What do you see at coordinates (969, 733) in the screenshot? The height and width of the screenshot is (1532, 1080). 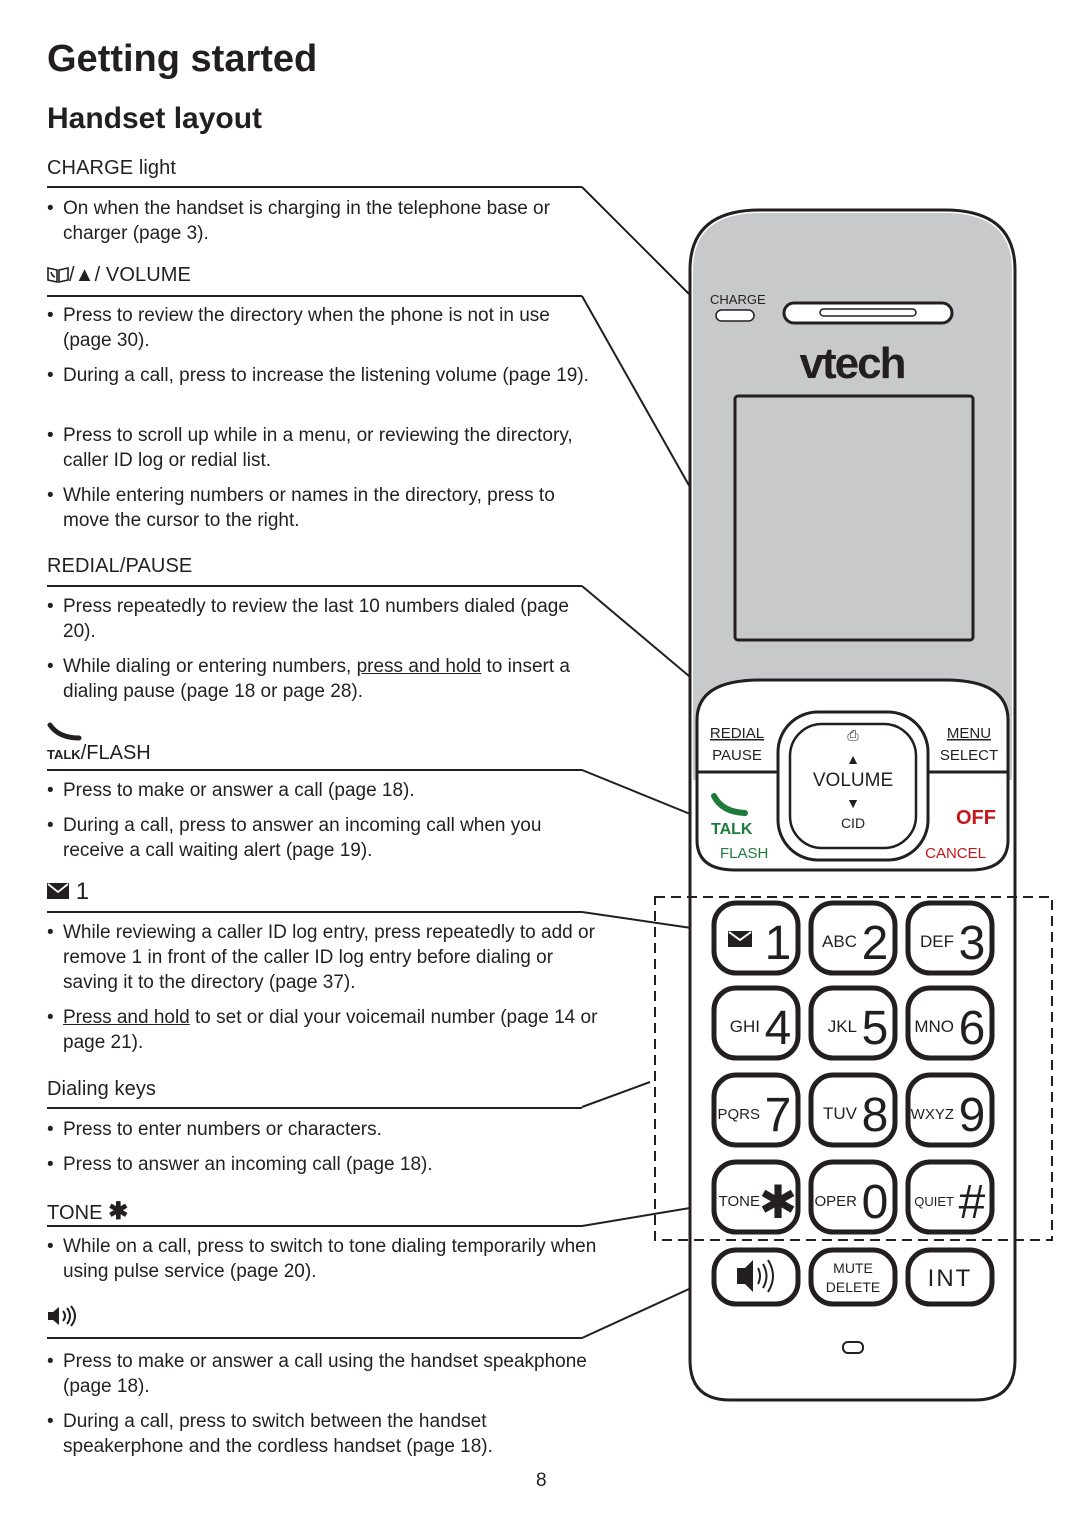 I see `menu-label: MENU` at bounding box center [969, 733].